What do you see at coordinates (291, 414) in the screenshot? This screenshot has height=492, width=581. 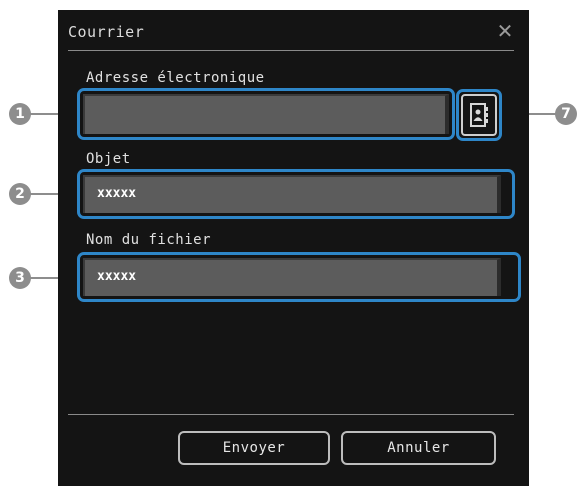 I see `footer-separator` at bounding box center [291, 414].